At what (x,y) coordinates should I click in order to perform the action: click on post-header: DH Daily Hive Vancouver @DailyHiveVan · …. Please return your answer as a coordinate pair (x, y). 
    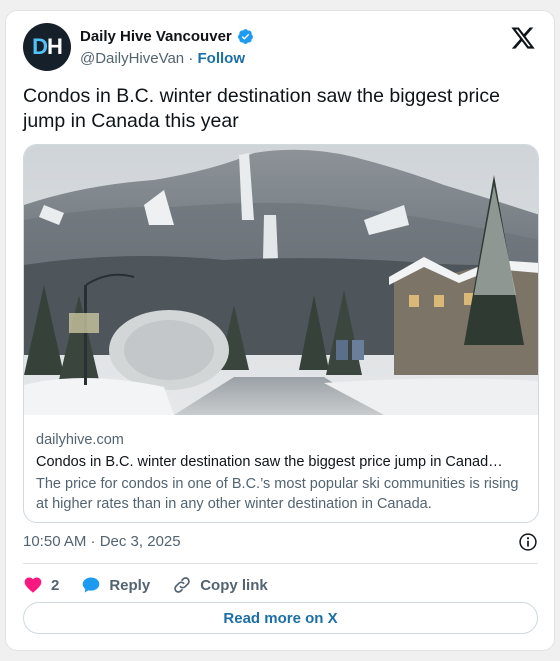
    Looking at the image, I should click on (281, 48).